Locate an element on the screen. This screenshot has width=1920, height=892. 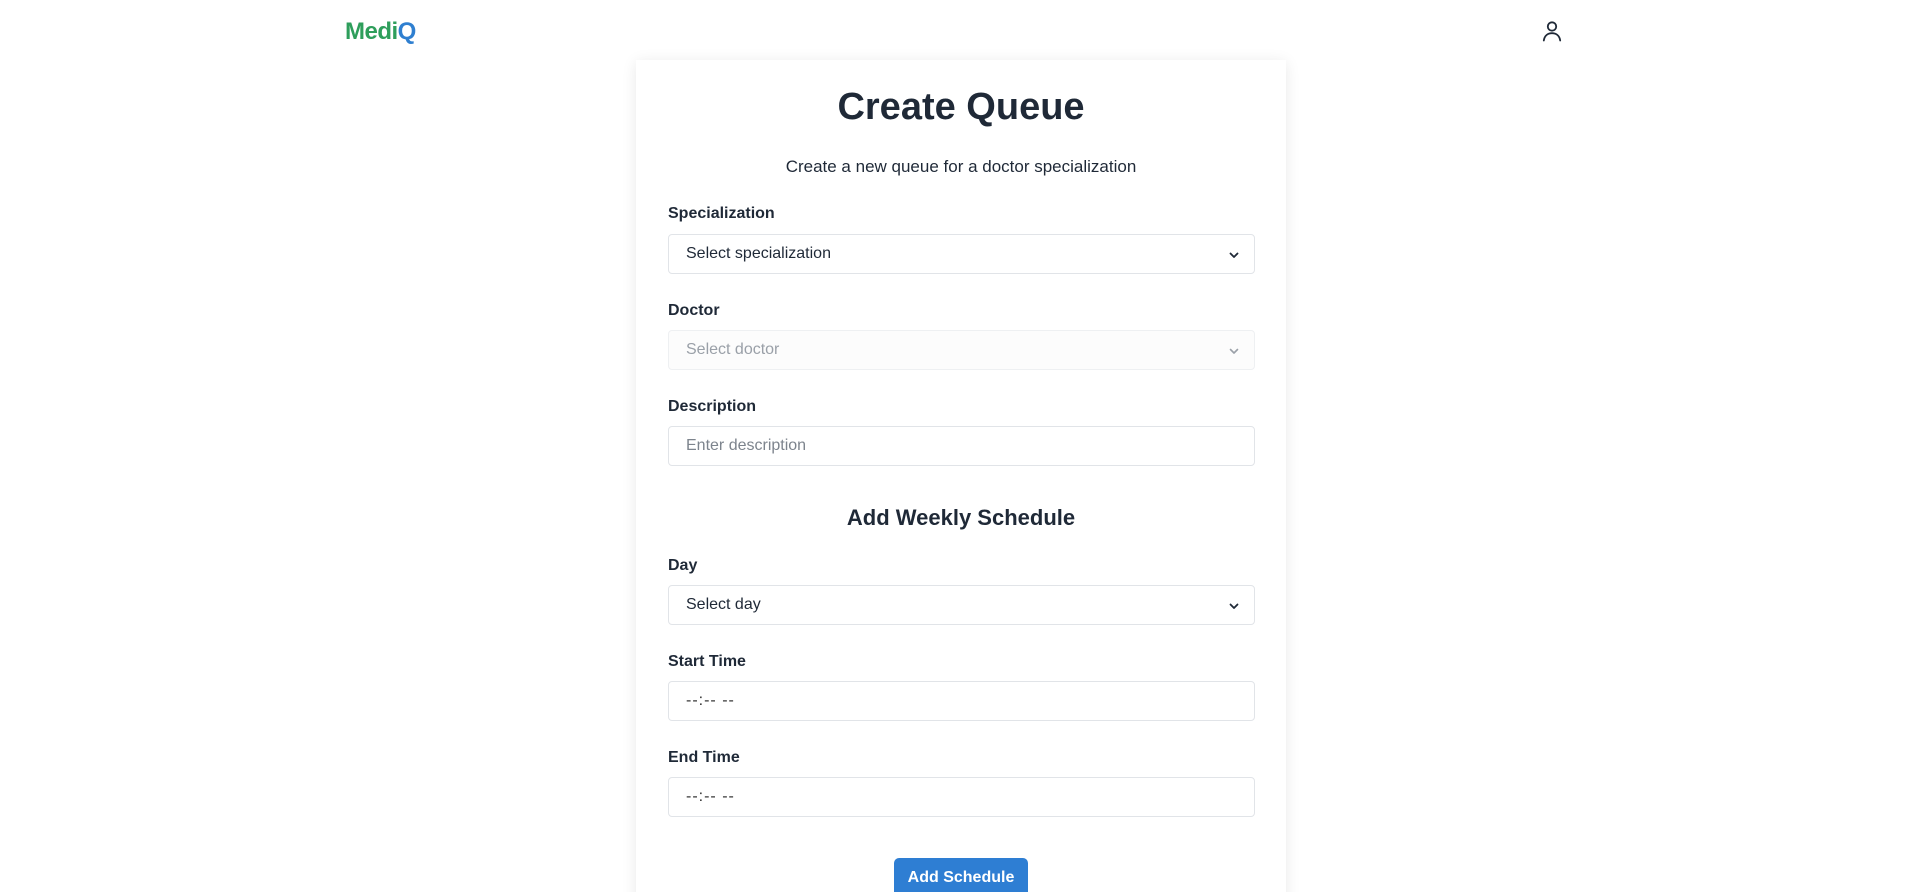
user-menu-button is located at coordinates (1552, 31).